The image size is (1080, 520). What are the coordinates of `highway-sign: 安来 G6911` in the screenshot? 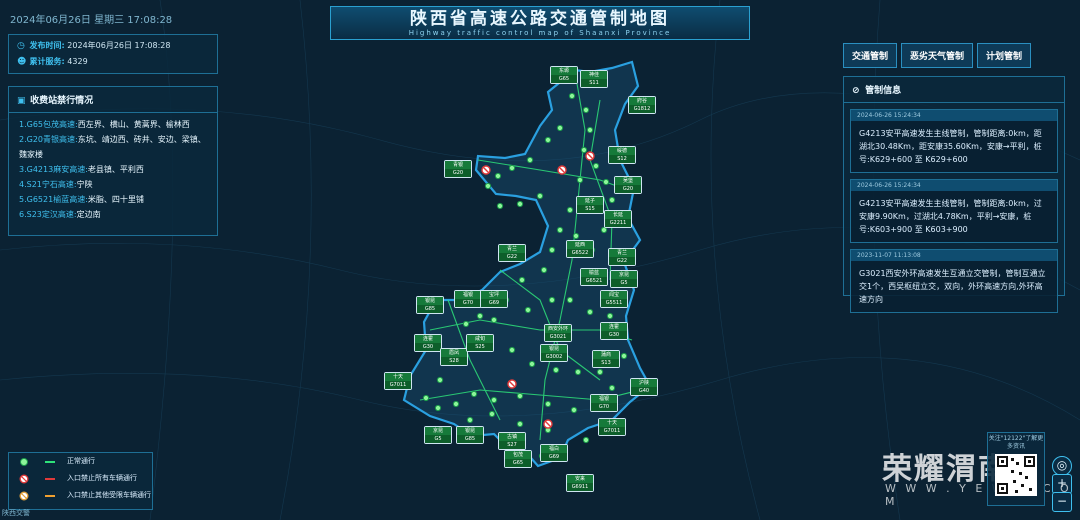 It's located at (580, 483).